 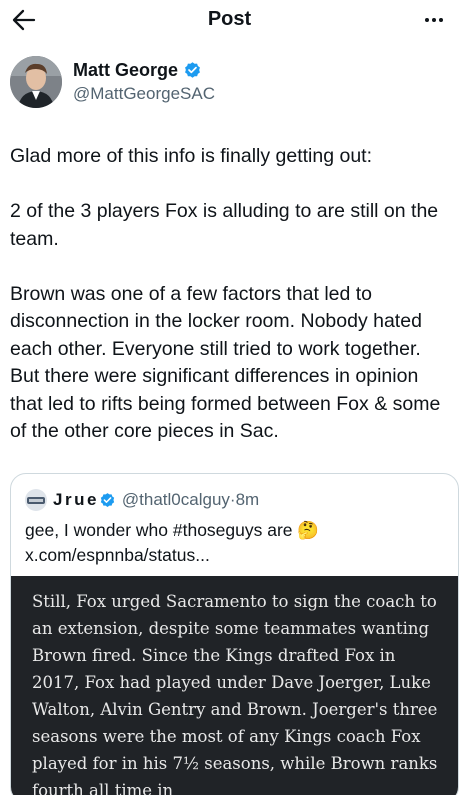 I want to click on quoted-post-header: Jrue @thatl0calguy · 8m, so click(x=142, y=500).